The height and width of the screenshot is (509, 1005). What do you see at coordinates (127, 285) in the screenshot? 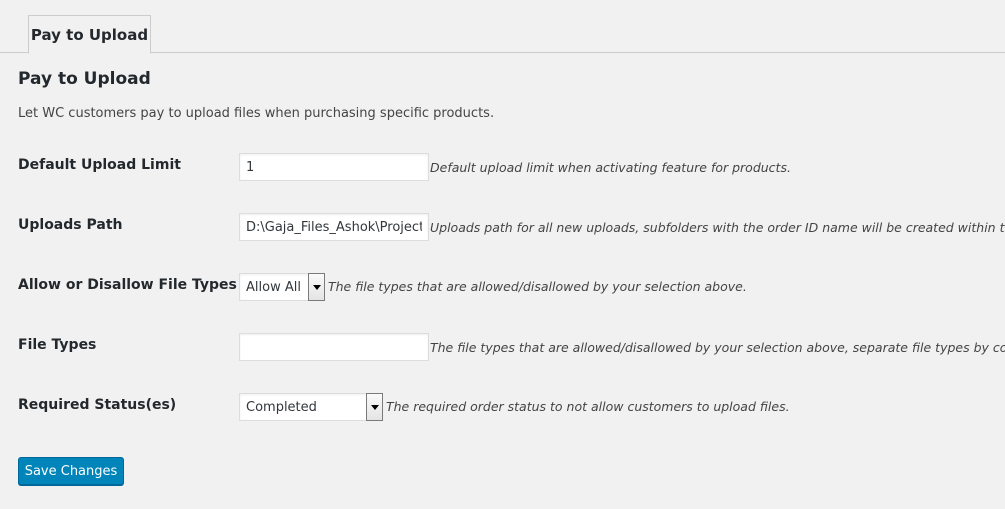
I see `file-type-mode-label: Allow or Disallow File Types` at bounding box center [127, 285].